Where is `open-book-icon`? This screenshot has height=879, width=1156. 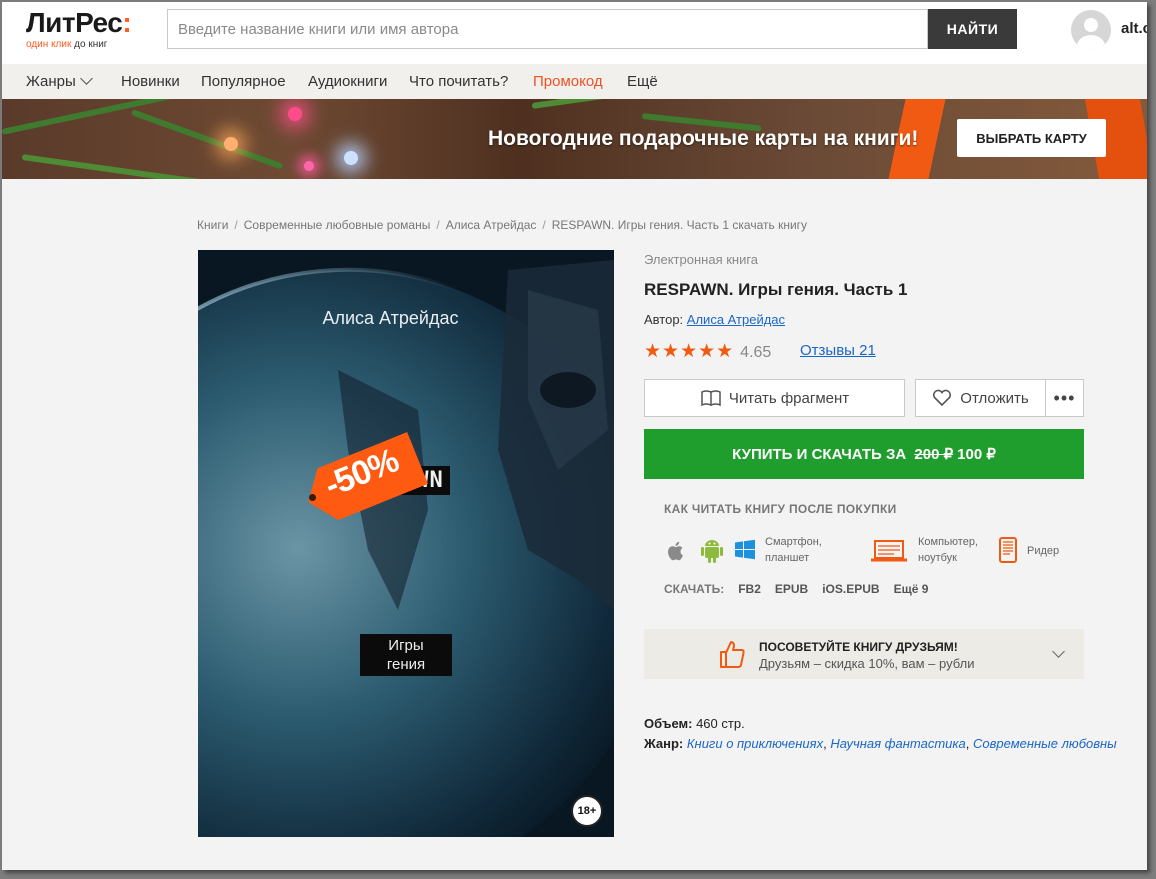
open-book-icon is located at coordinates (711, 398).